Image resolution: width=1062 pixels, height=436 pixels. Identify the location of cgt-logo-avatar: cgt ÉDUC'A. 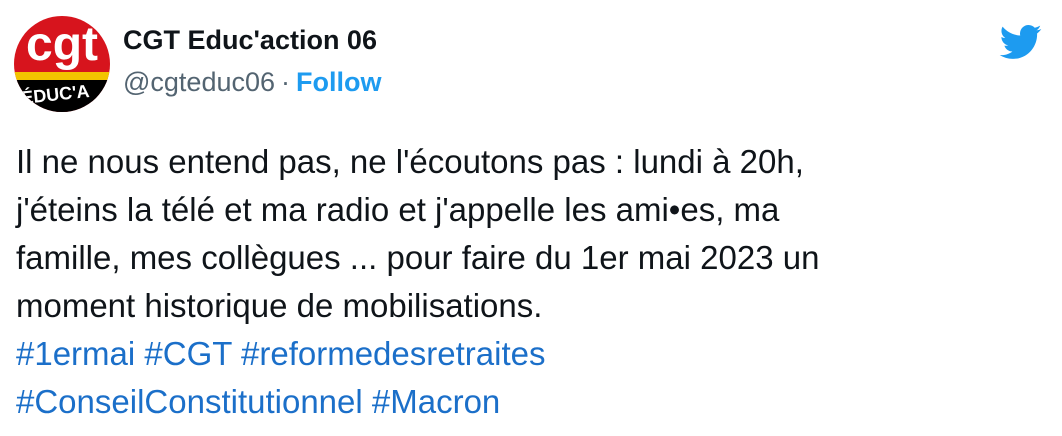
(62, 64).